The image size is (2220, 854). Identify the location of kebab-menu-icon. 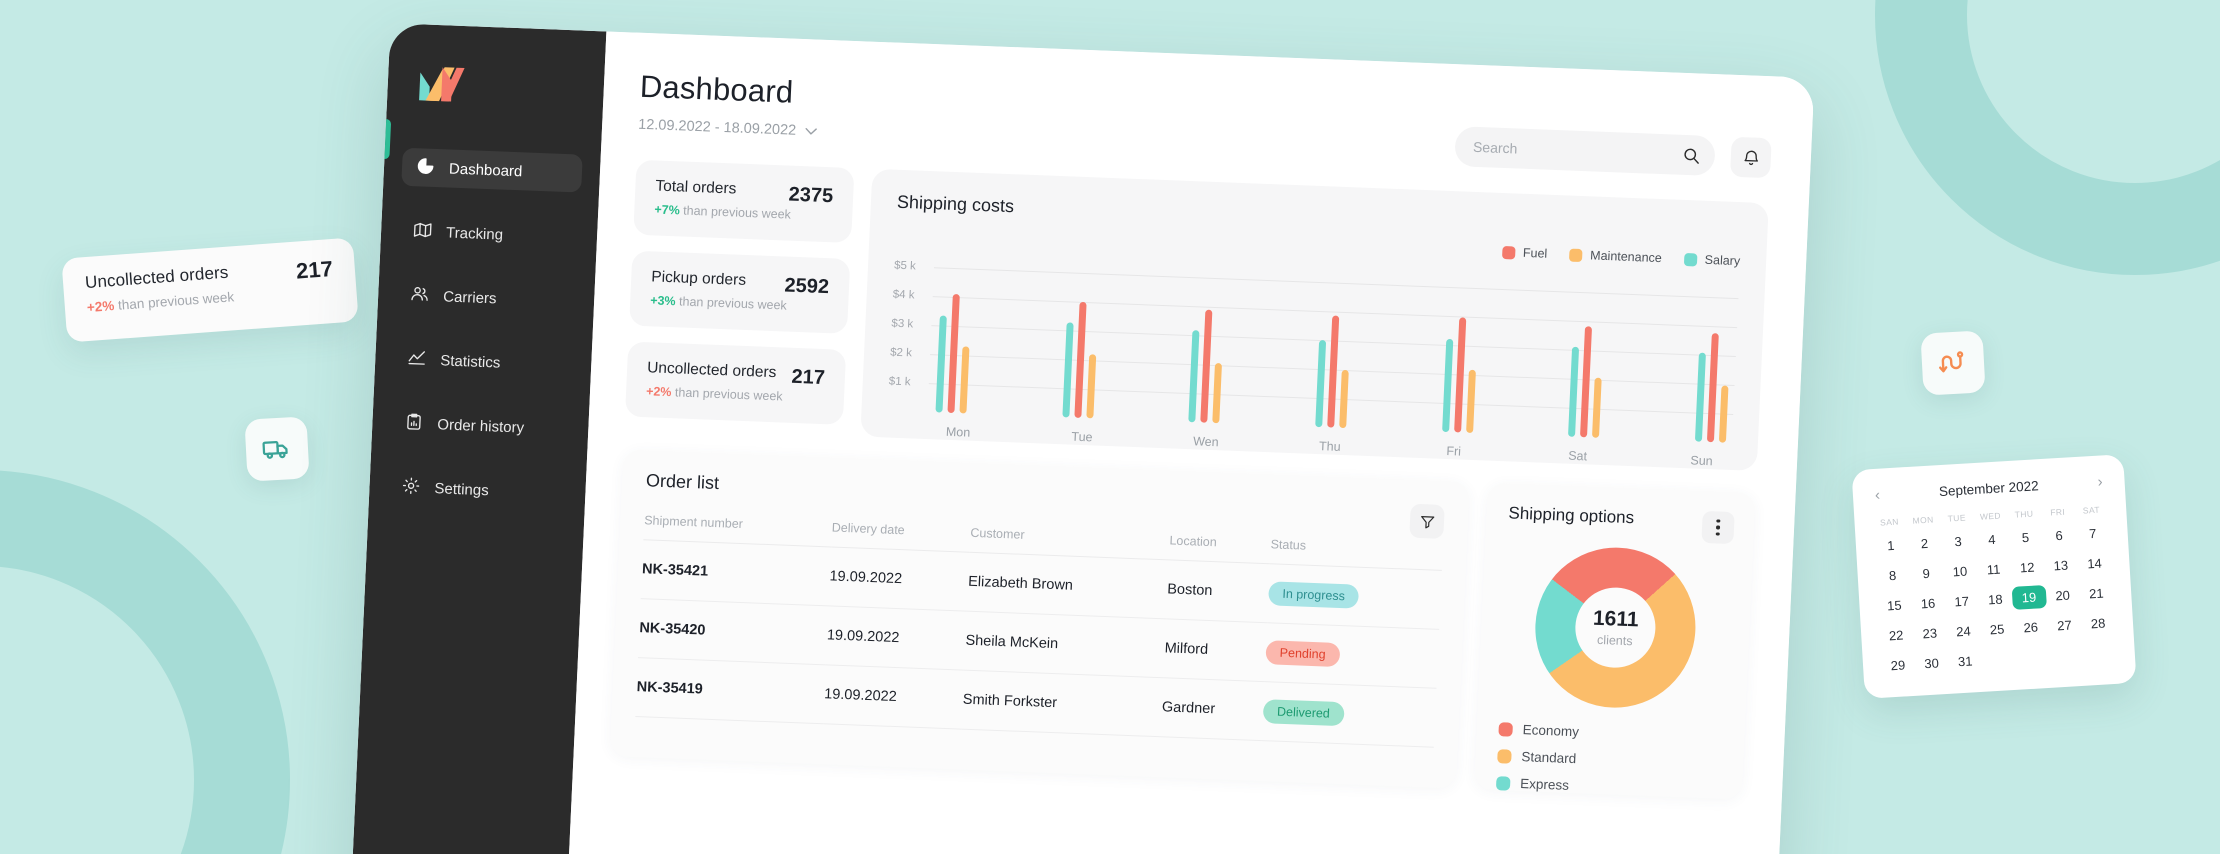
(1718, 527).